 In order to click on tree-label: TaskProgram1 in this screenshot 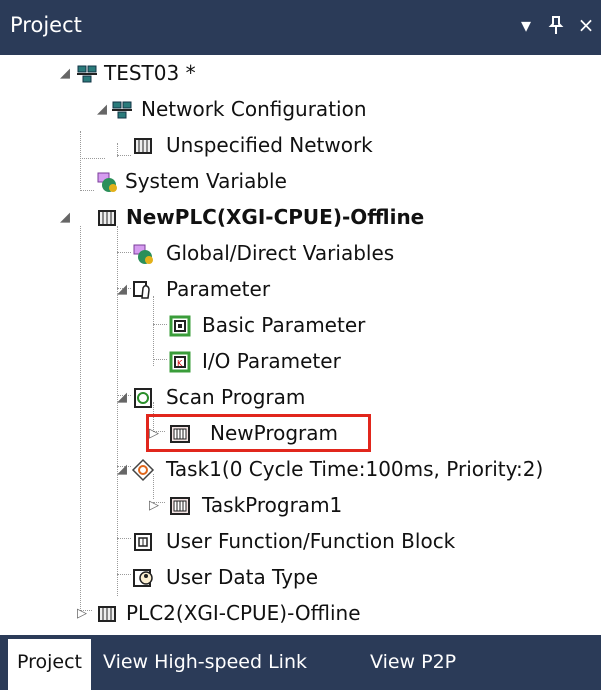, I will do `click(272, 505)`.